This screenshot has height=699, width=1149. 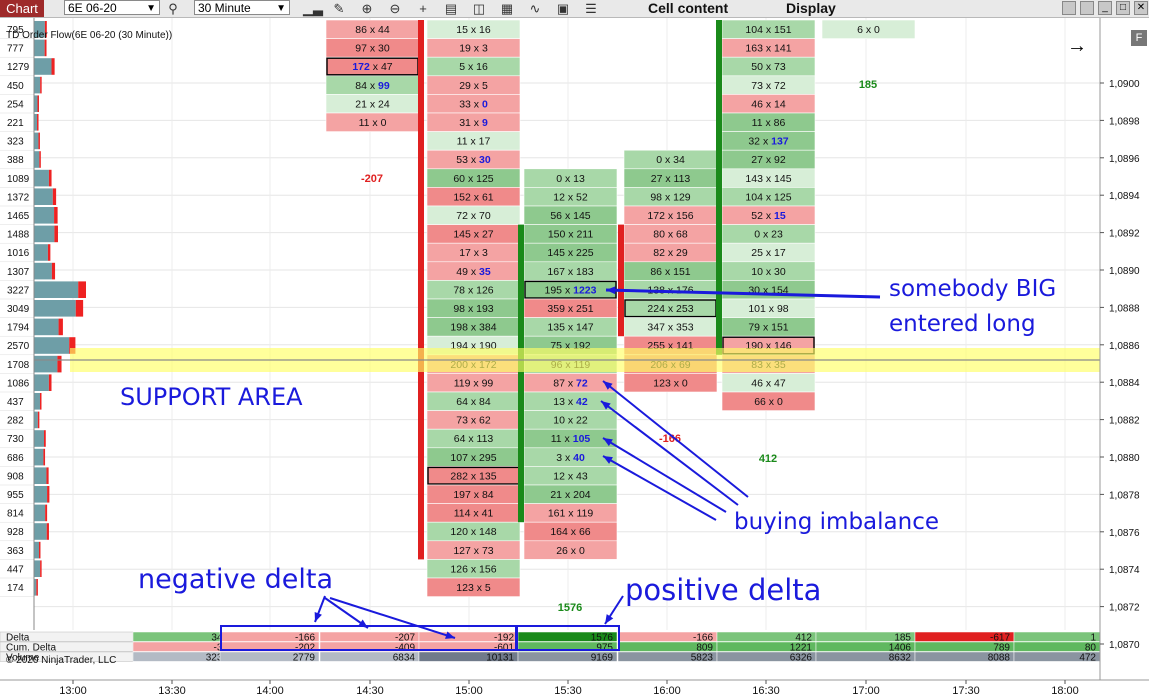 I want to click on profile-volume-label: 1708, so click(x=18, y=365).